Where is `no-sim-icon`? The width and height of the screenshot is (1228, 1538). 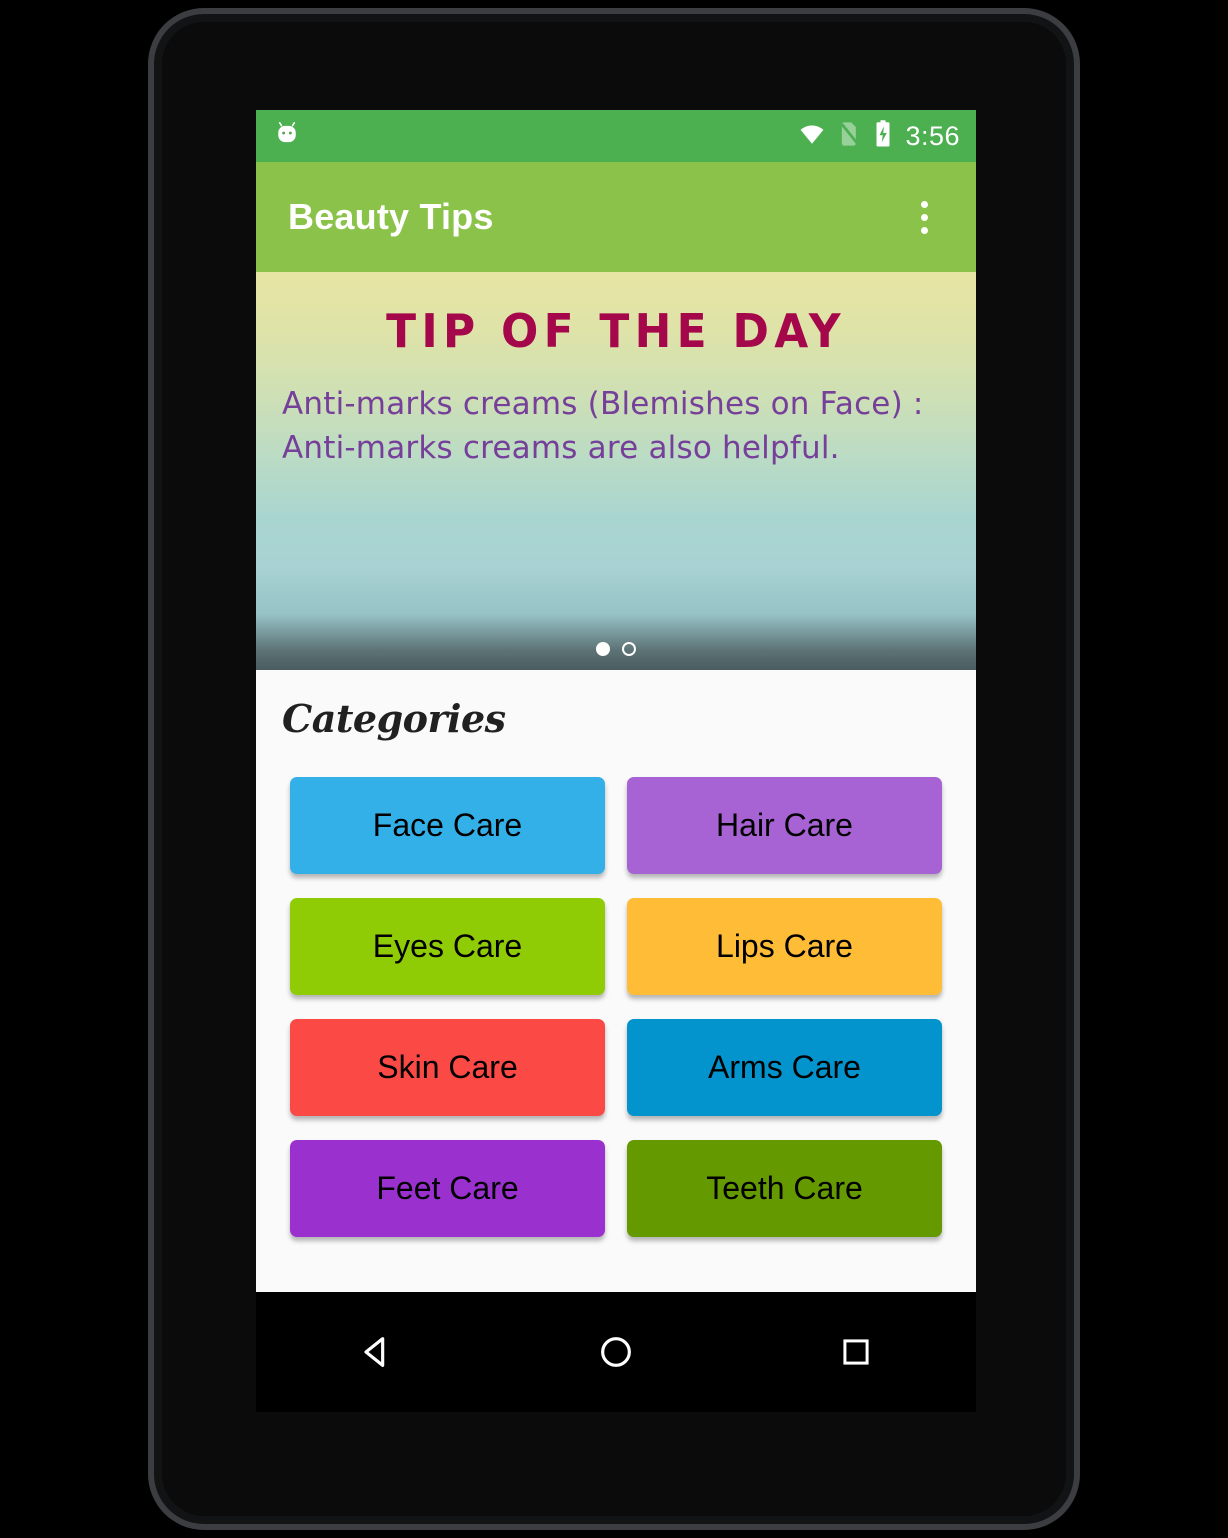 no-sim-icon is located at coordinates (850, 136).